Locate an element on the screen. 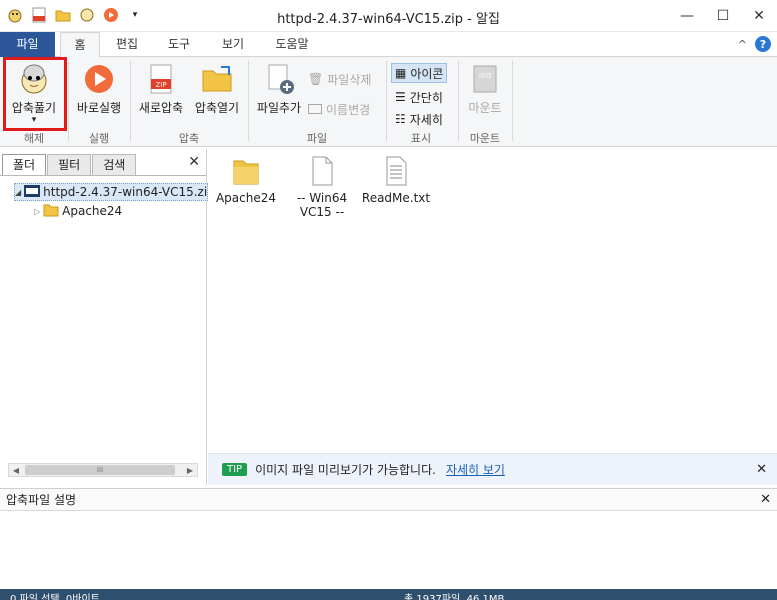 Image resolution: width=777 pixels, height=600 pixels. text-file-icon is located at coordinates (396, 171).